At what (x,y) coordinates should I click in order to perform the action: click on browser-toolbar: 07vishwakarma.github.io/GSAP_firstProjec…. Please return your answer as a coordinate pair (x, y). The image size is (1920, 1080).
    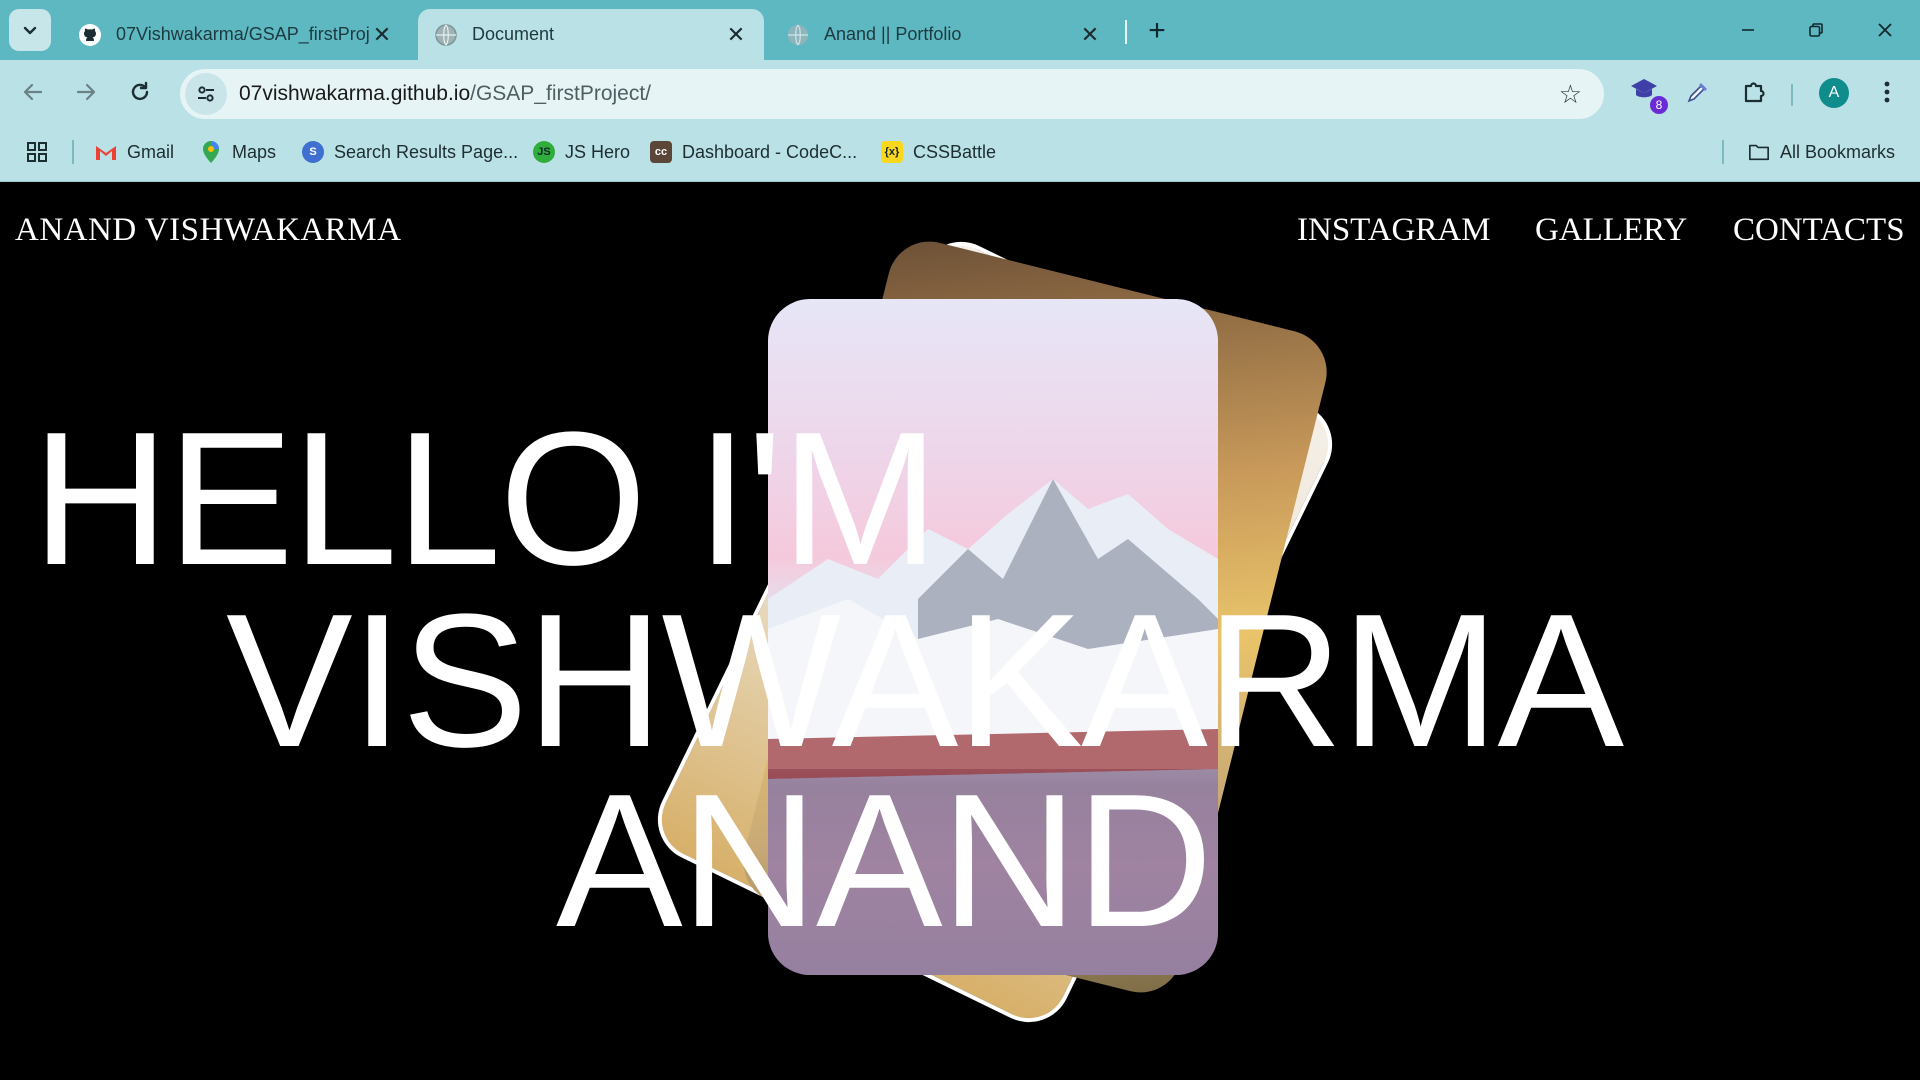
    Looking at the image, I should click on (960, 91).